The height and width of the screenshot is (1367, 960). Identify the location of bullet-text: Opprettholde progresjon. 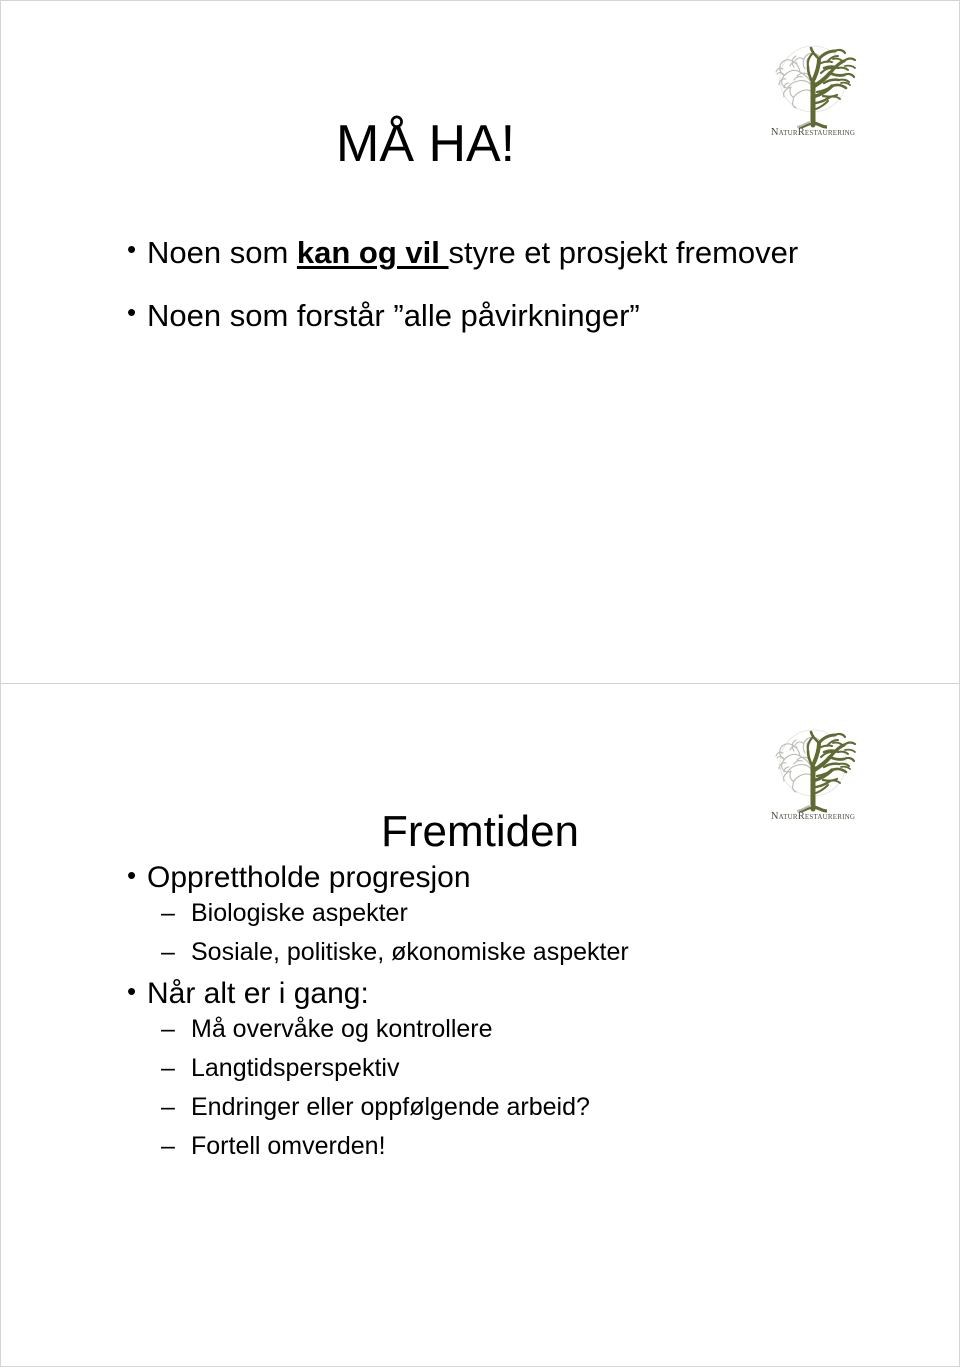
(309, 877).